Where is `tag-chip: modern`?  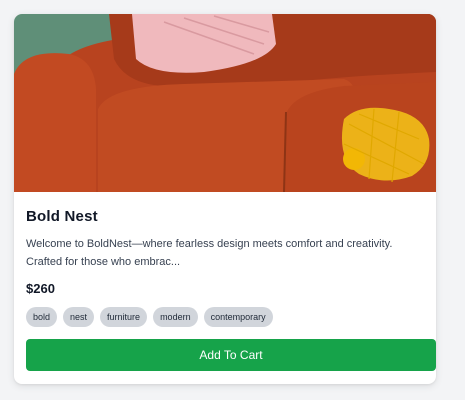
tag-chip: modern is located at coordinates (175, 317).